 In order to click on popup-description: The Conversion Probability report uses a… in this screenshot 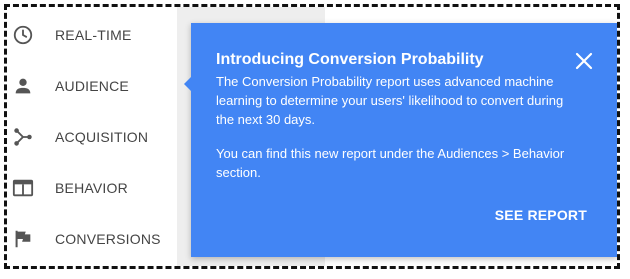, I will do `click(390, 100)`.